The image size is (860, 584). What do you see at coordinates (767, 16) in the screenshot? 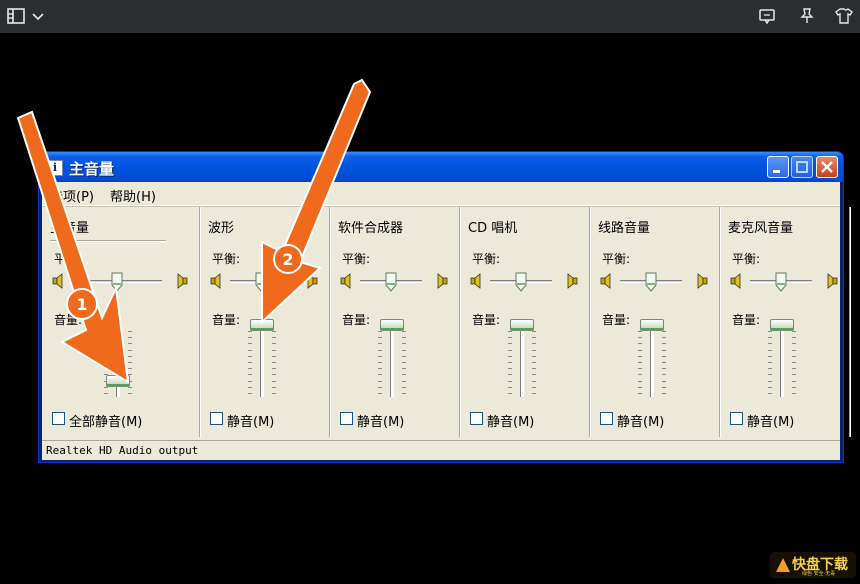
I see `comment-icon` at bounding box center [767, 16].